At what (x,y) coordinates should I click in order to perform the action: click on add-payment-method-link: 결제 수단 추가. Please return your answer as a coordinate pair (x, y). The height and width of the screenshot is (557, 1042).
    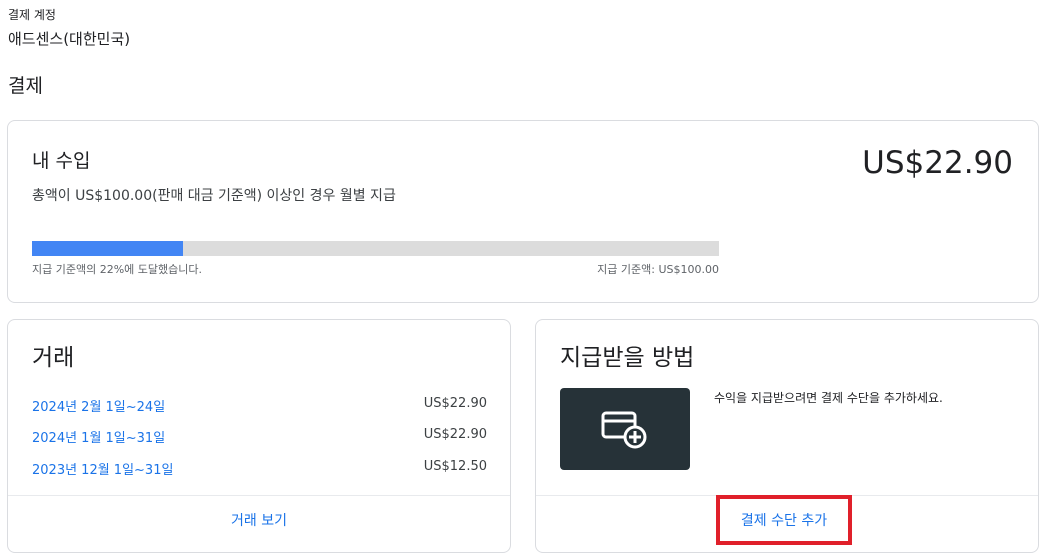
    Looking at the image, I should click on (784, 520).